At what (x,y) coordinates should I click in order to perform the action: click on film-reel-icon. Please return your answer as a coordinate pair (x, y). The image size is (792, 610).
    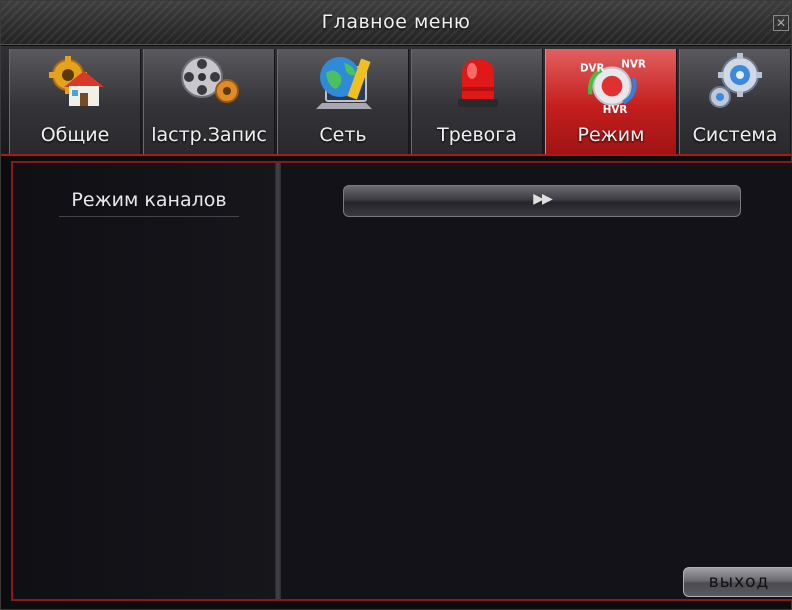
    Looking at the image, I should click on (210, 79).